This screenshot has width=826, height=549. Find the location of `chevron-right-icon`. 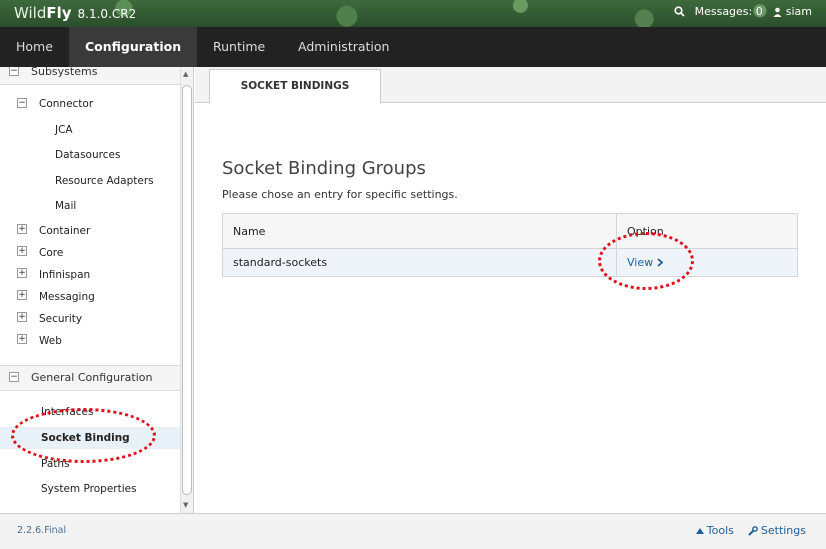

chevron-right-icon is located at coordinates (660, 262).